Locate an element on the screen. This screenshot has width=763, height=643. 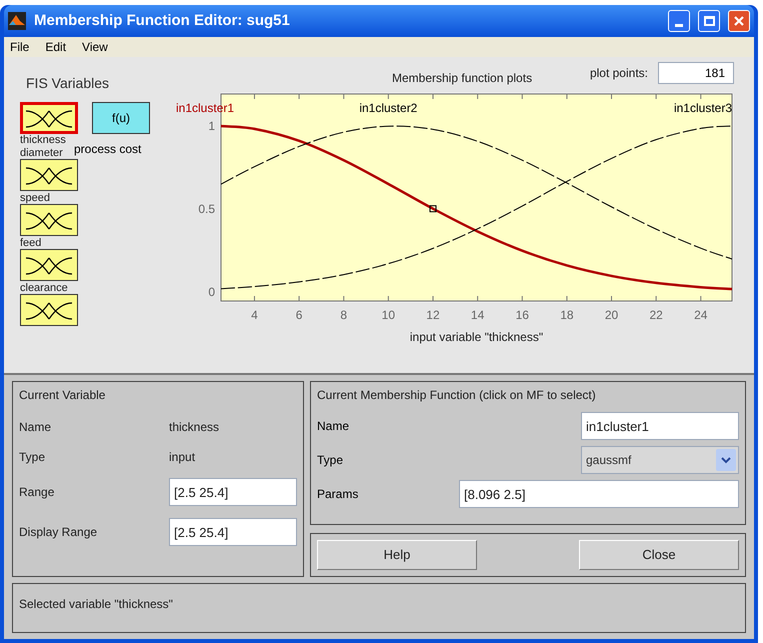
variable-label: feed is located at coordinates (31, 243).